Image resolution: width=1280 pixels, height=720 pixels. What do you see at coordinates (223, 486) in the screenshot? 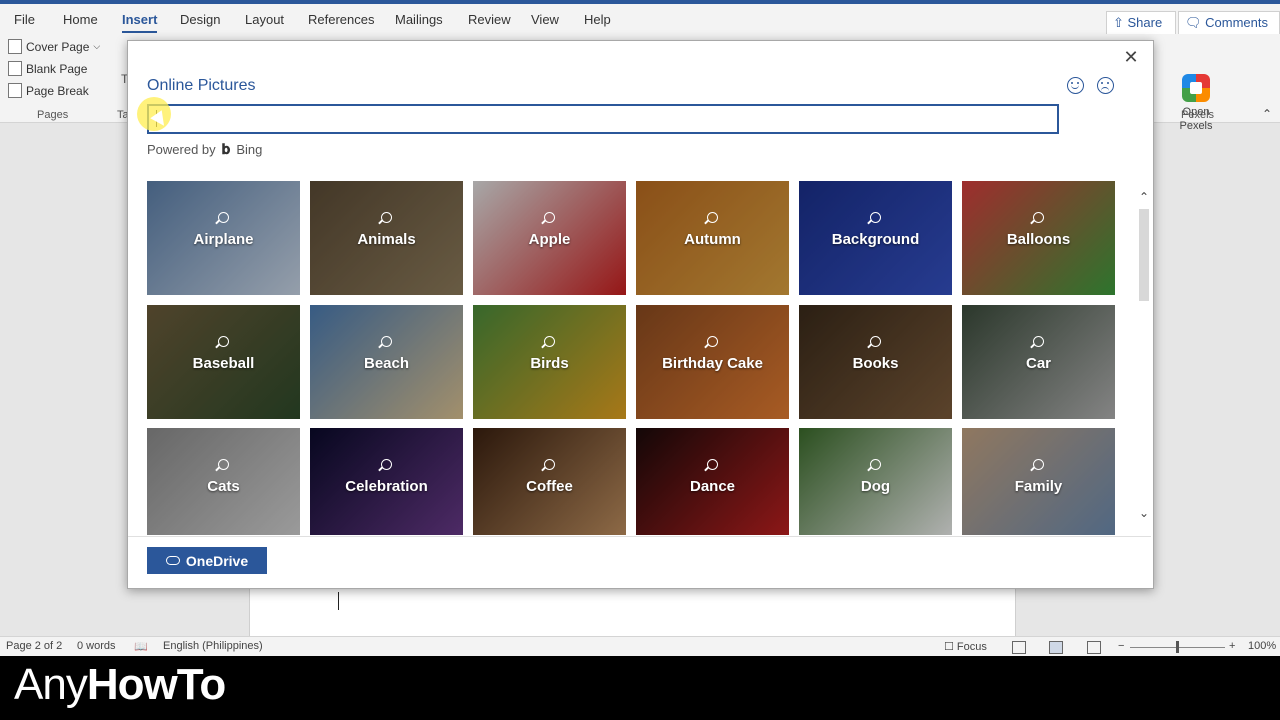
I see `category-label: Cats` at bounding box center [223, 486].